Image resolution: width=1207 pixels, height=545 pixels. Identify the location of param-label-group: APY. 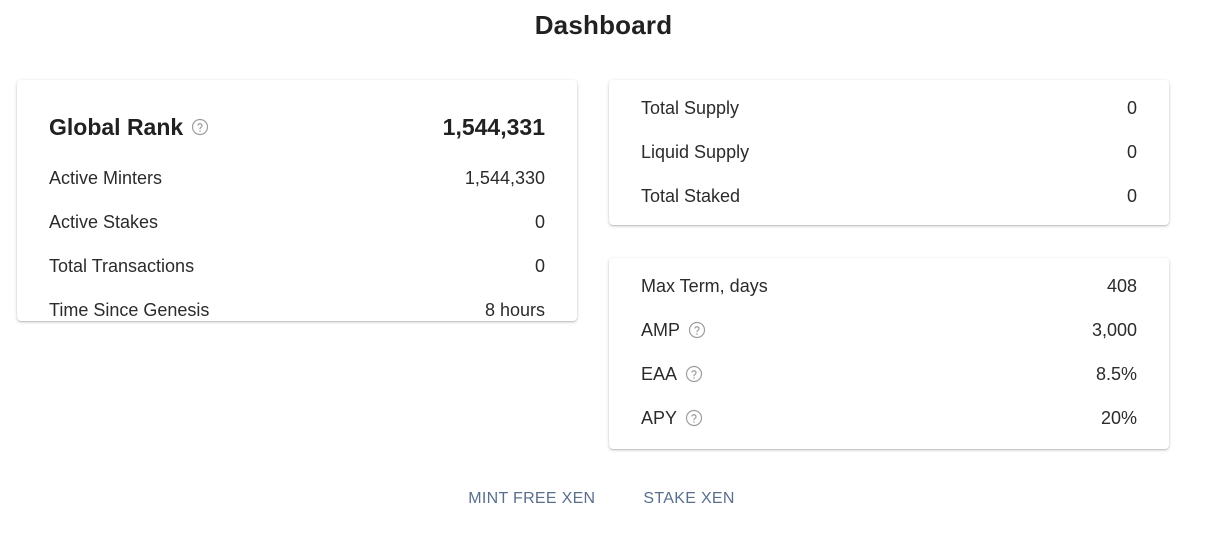
(672, 418).